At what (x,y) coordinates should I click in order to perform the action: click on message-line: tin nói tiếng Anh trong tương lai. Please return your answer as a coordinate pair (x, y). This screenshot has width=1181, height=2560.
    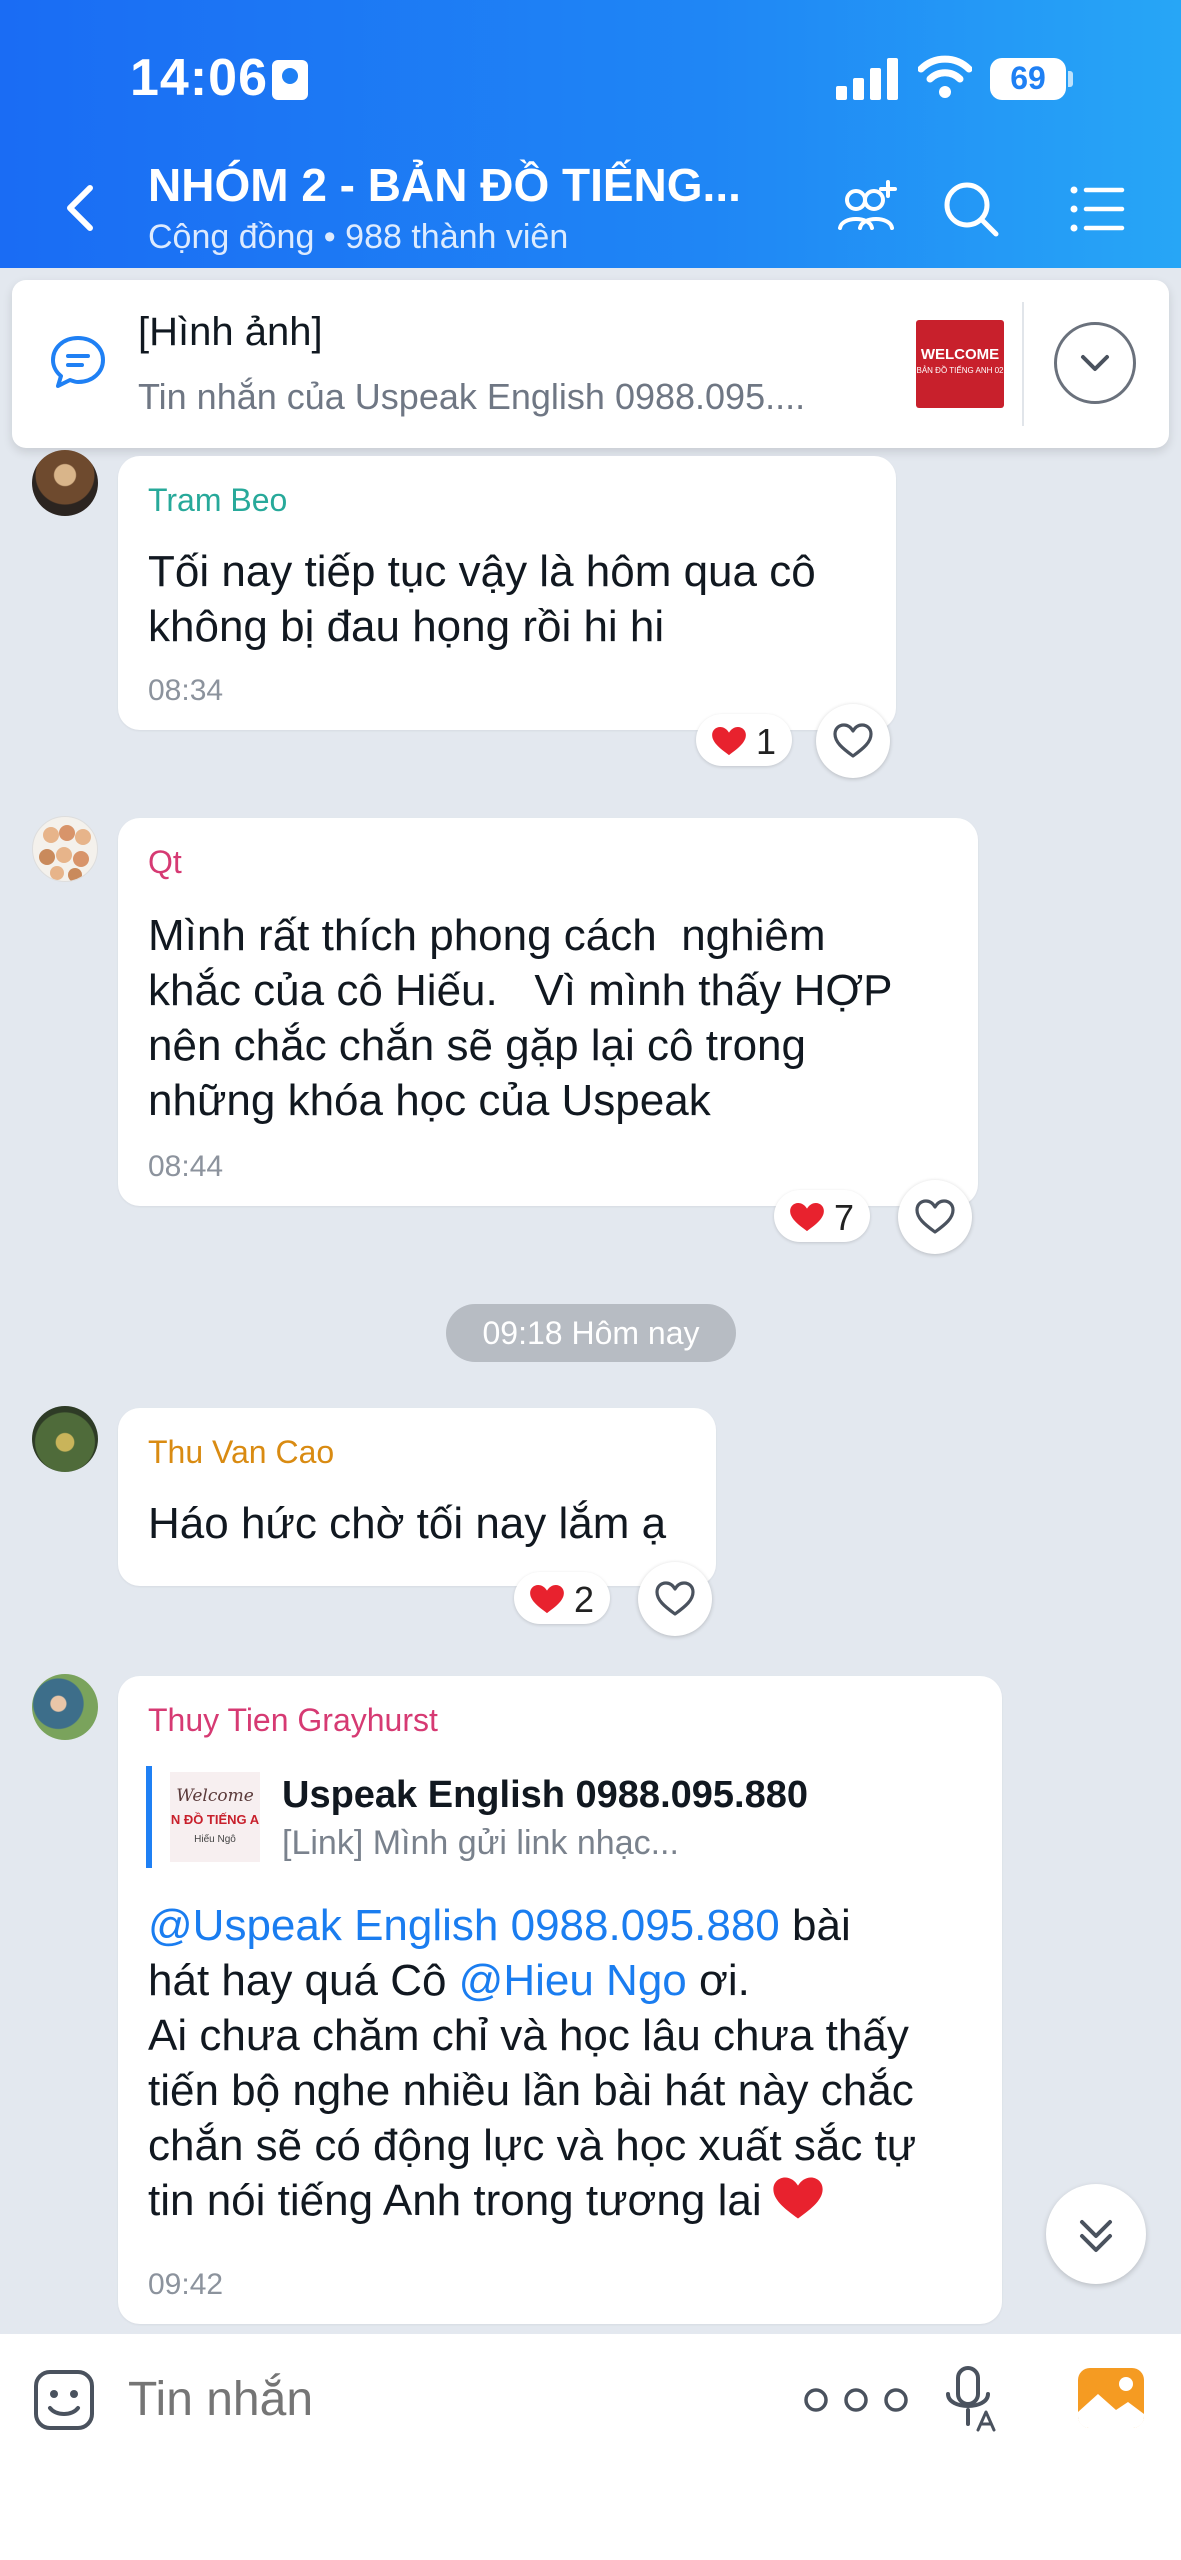
    Looking at the image, I should click on (532, 2200).